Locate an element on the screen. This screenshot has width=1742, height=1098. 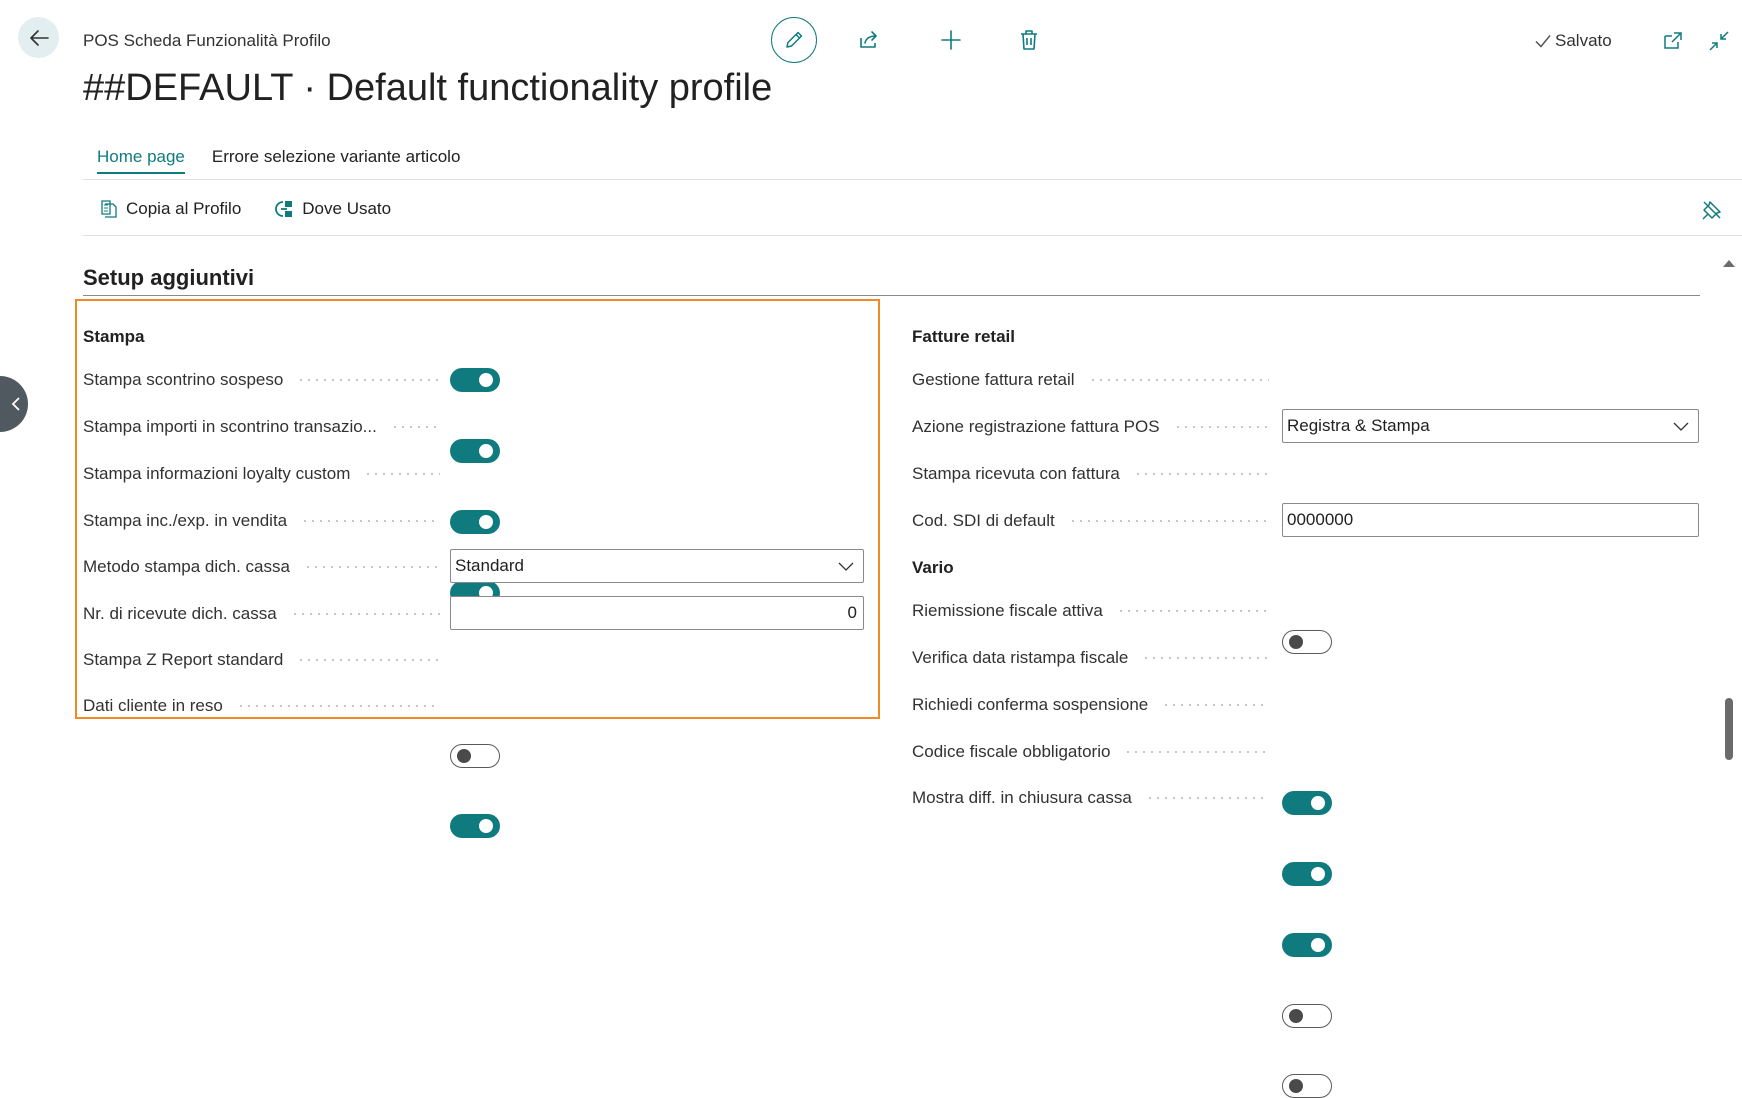
field-label: Metodo stampa dich. cassa is located at coordinates (265, 567).